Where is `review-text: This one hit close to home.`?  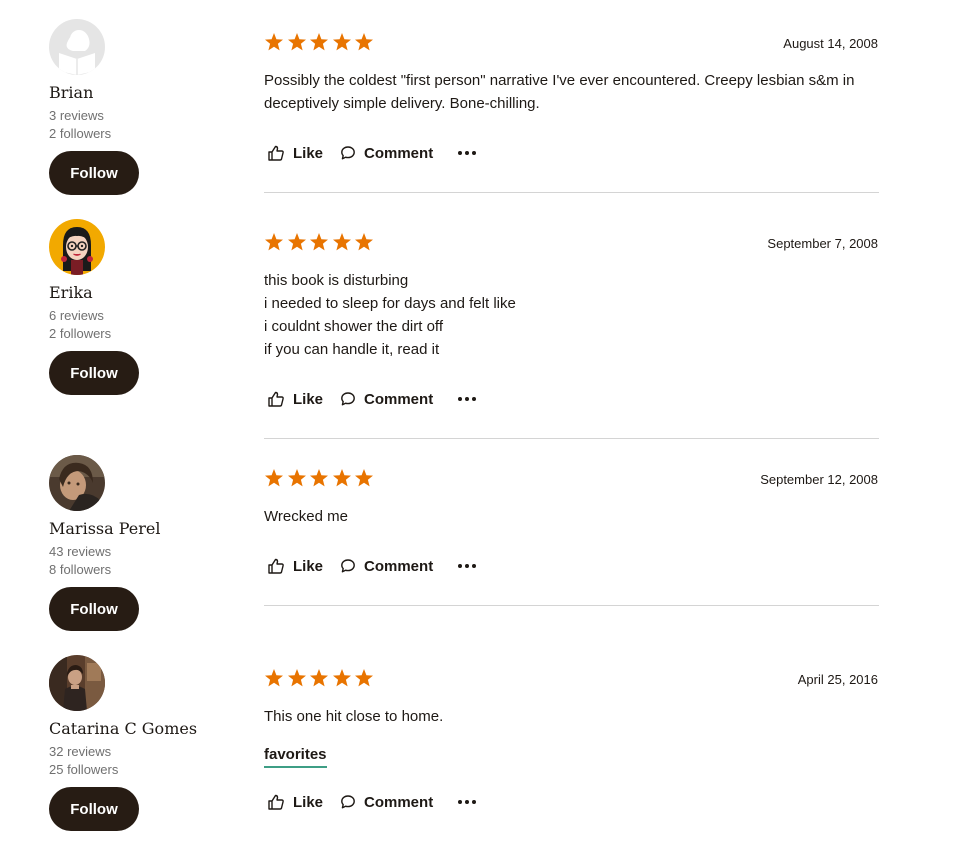
review-text: This one hit close to home. is located at coordinates (571, 716).